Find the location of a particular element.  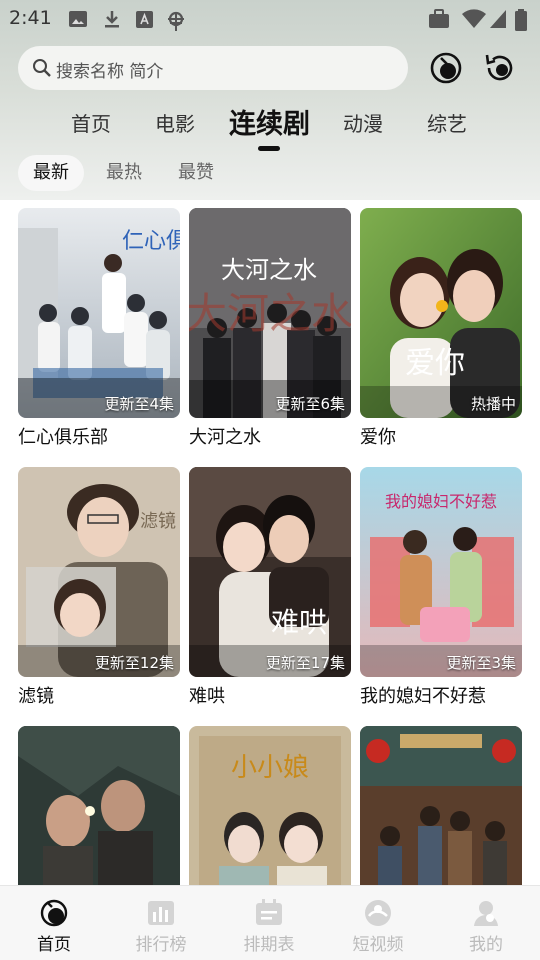

briefcase-icon is located at coordinates (439, 18).